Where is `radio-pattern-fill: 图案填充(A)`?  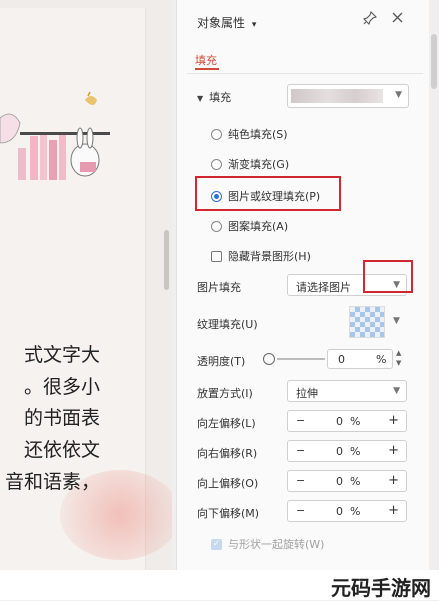
radio-pattern-fill: 图案填充(A) is located at coordinates (249, 226).